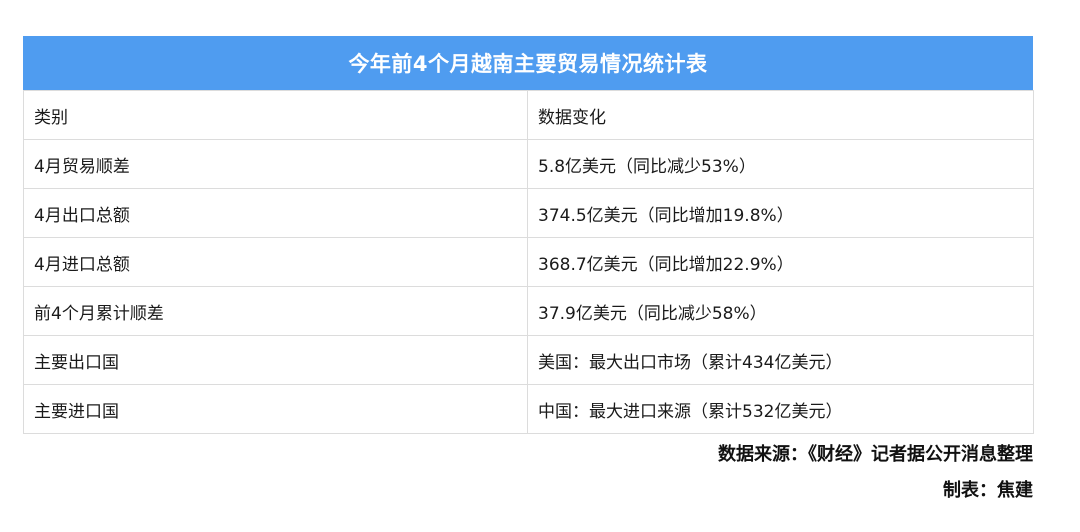  I want to click on table-row: 主要出口国 美国：最大出口市场（累计434亿美元）, so click(528, 360).